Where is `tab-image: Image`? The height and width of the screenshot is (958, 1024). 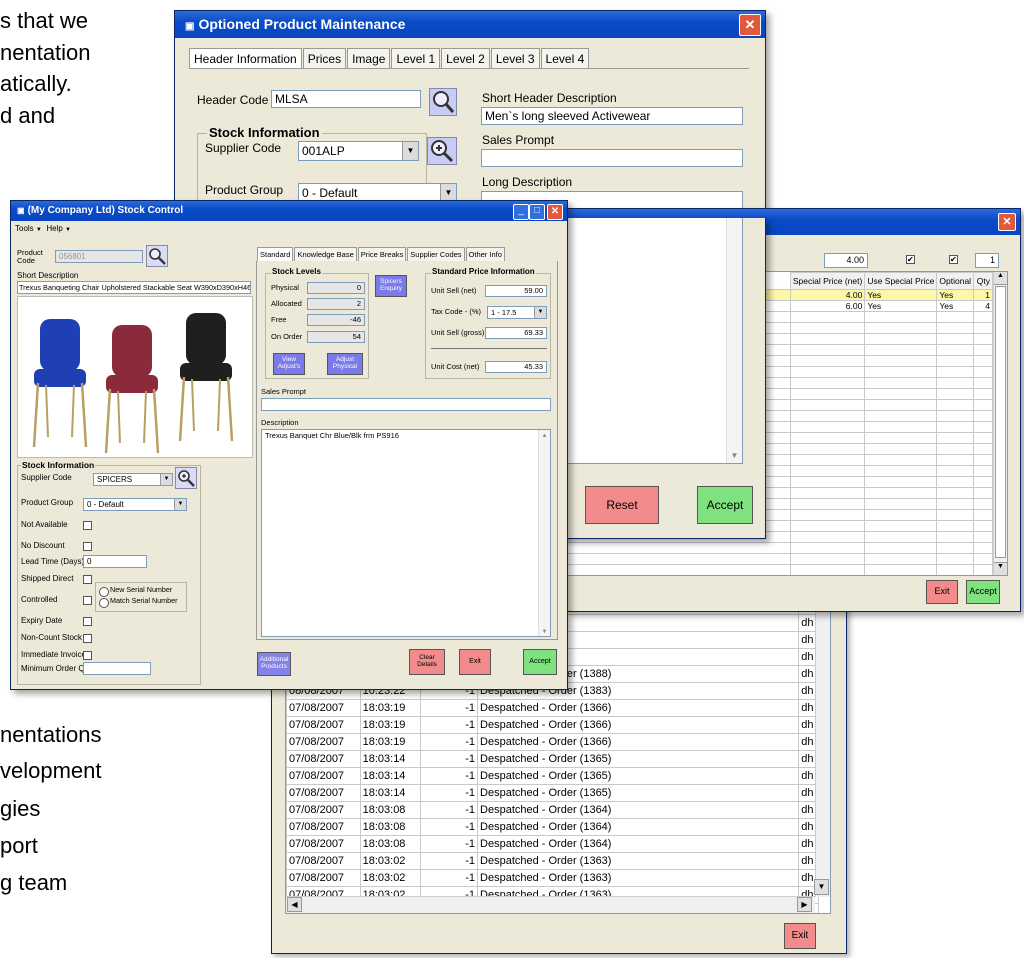 tab-image: Image is located at coordinates (369, 58).